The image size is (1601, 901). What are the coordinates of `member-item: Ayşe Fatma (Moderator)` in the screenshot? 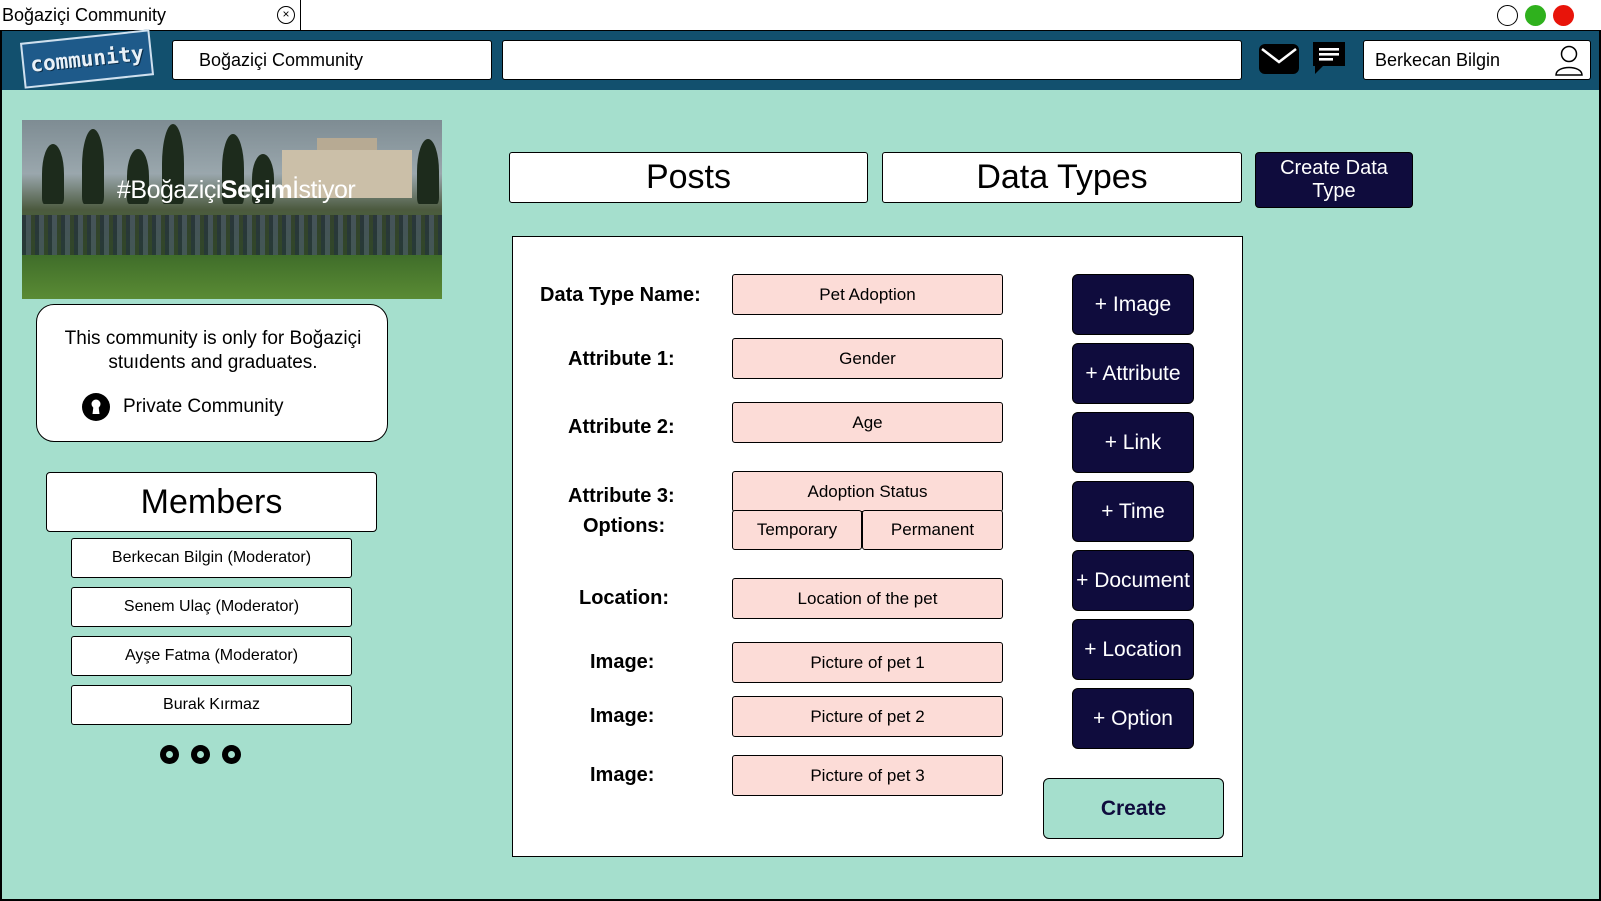 It's located at (211, 656).